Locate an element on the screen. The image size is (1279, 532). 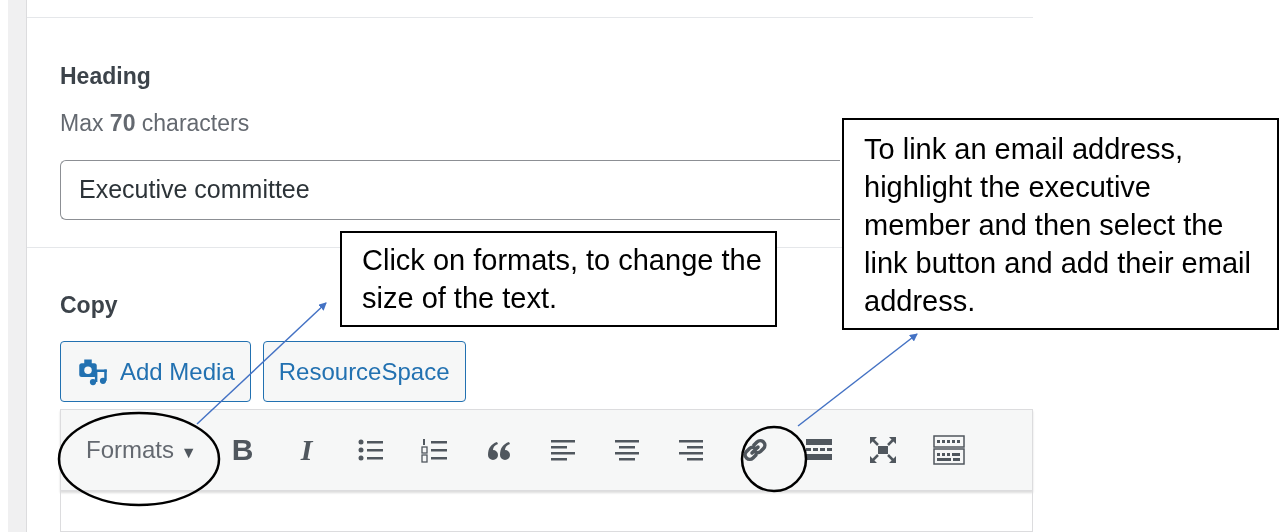
formats-dropdown: Formats ▼ is located at coordinates (141, 450).